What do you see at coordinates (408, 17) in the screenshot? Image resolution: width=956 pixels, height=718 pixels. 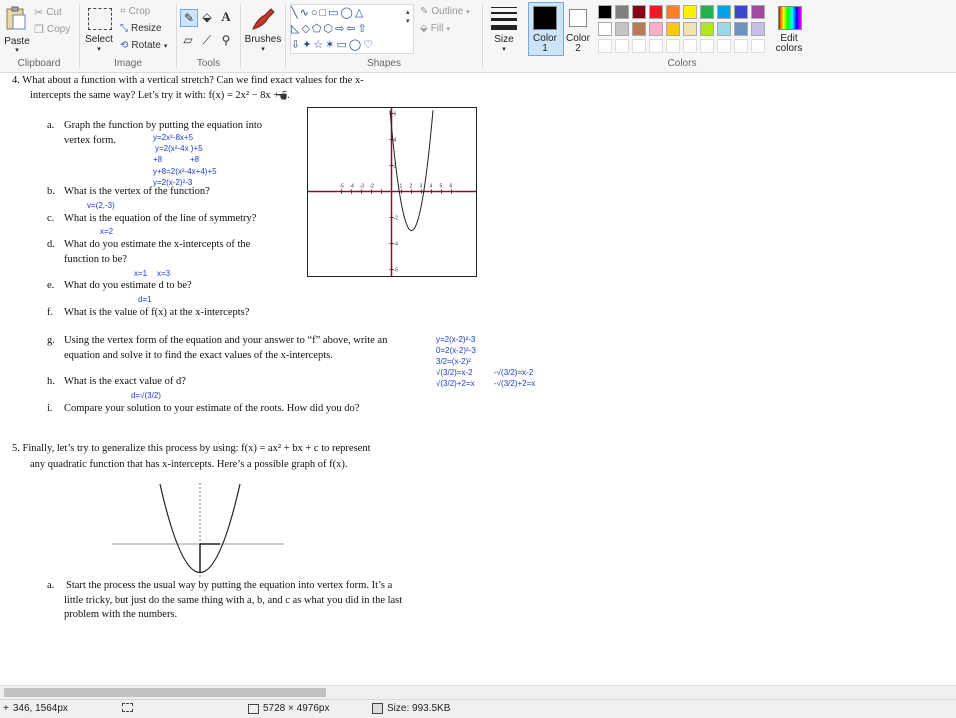 I see `shapes-scroll-icon: ▴ ▾` at bounding box center [408, 17].